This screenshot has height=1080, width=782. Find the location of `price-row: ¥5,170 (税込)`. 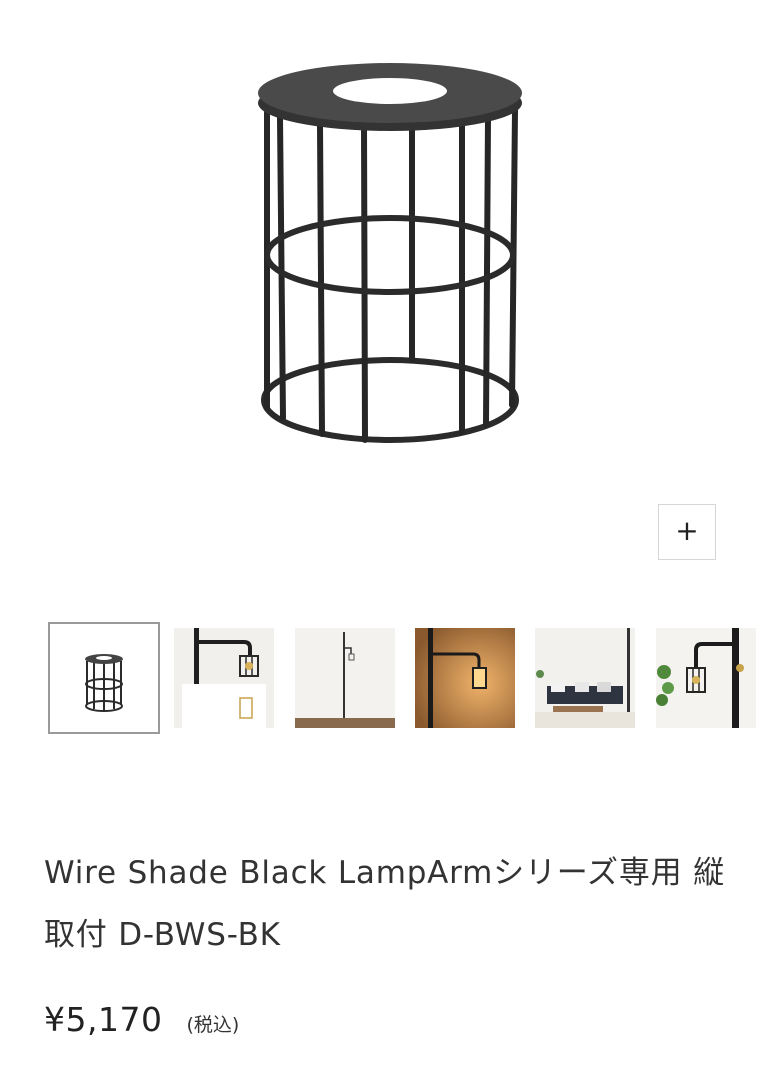

price-row: ¥5,170 (税込) is located at coordinates (141, 1019).